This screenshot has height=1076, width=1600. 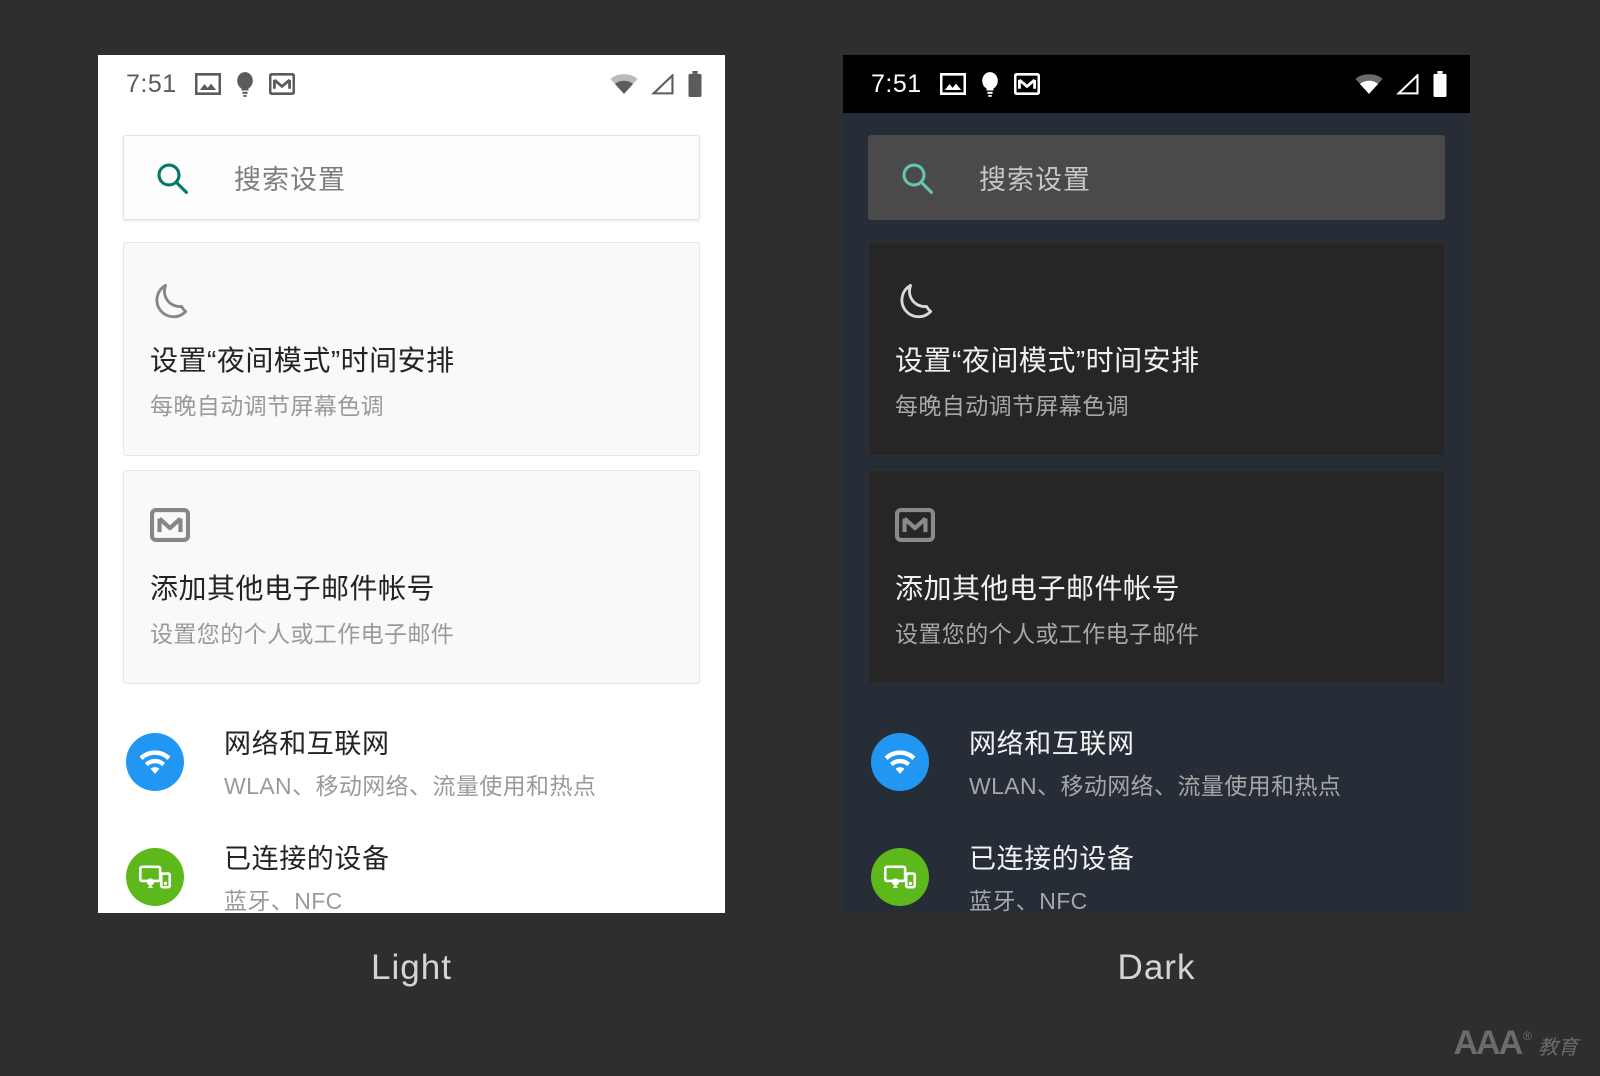 I want to click on search-bar-container-light: 搜索设置, so click(x=411, y=166).